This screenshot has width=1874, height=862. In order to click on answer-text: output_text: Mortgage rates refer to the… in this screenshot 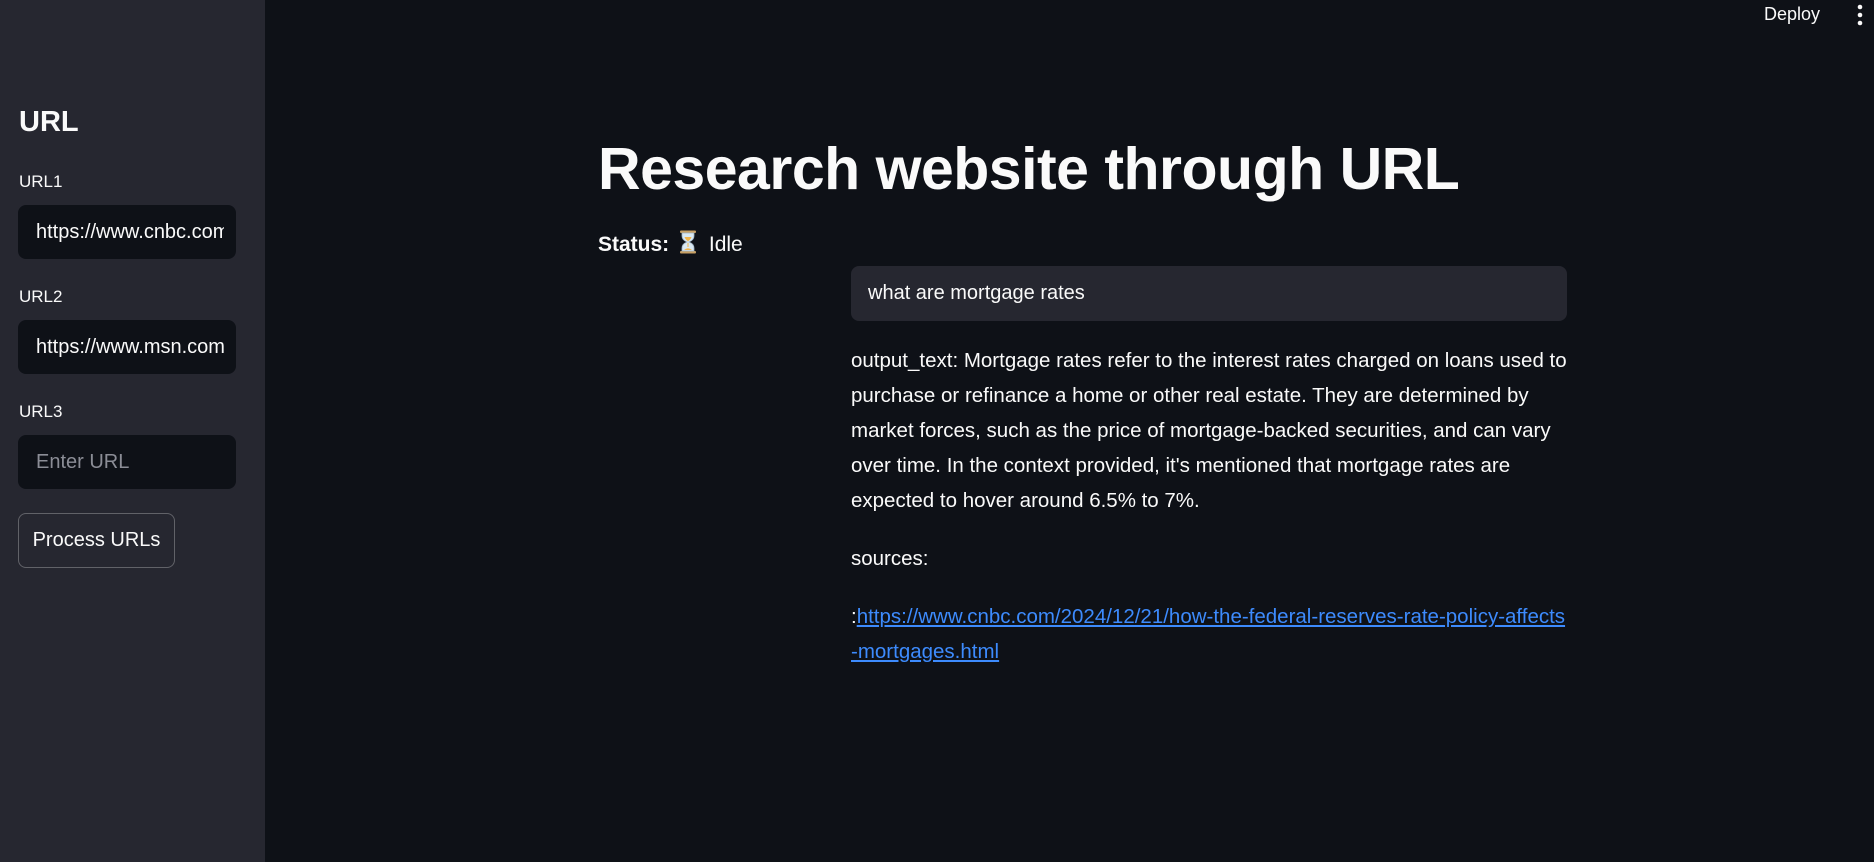, I will do `click(1209, 430)`.